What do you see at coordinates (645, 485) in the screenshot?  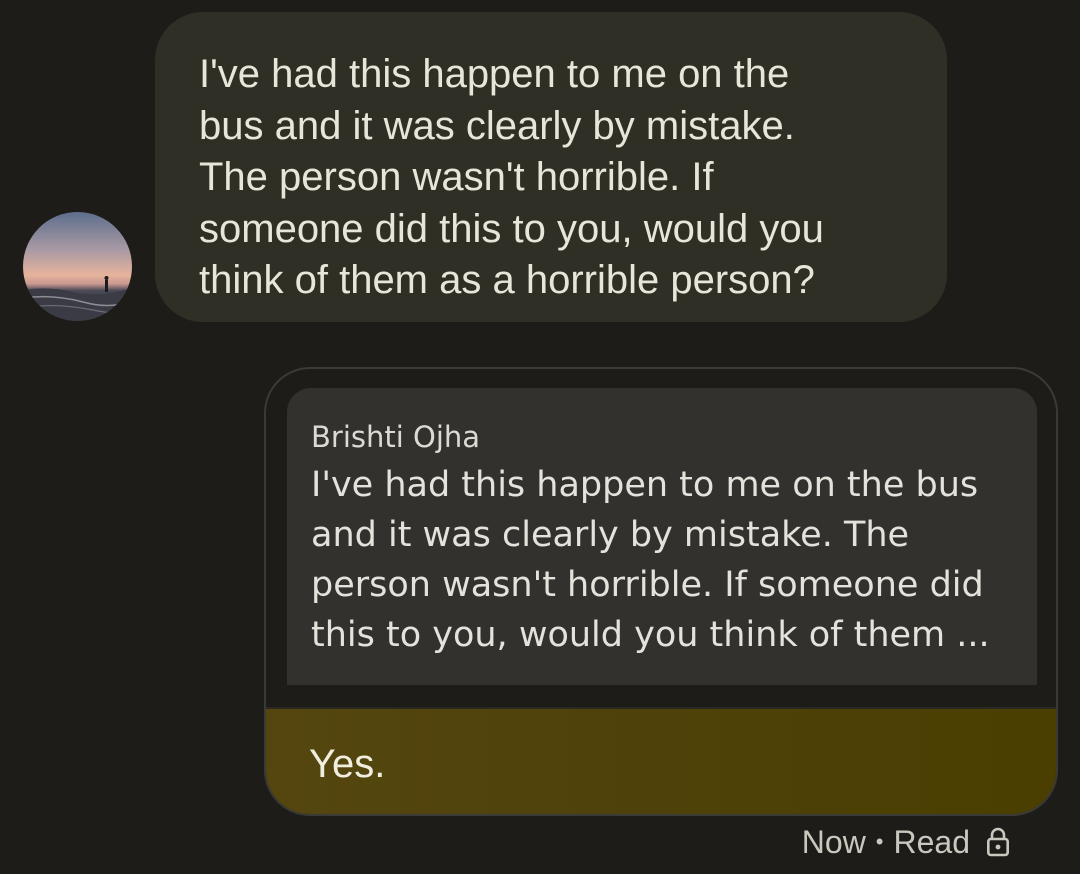 I see `quoted-text-line: I've had this happen to me on the bus` at bounding box center [645, 485].